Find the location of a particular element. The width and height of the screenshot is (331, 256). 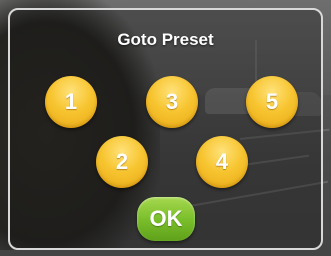

preset-5-button: 5 is located at coordinates (272, 102).